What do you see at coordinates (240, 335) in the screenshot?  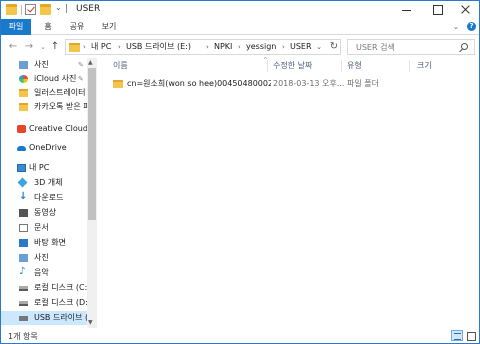 I see `status-bar: 1개 항목` at bounding box center [240, 335].